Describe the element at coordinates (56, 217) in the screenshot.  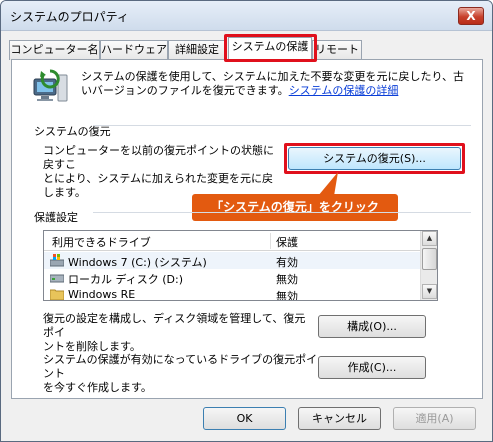
I see `settings-group-label: 保護設定` at that location.